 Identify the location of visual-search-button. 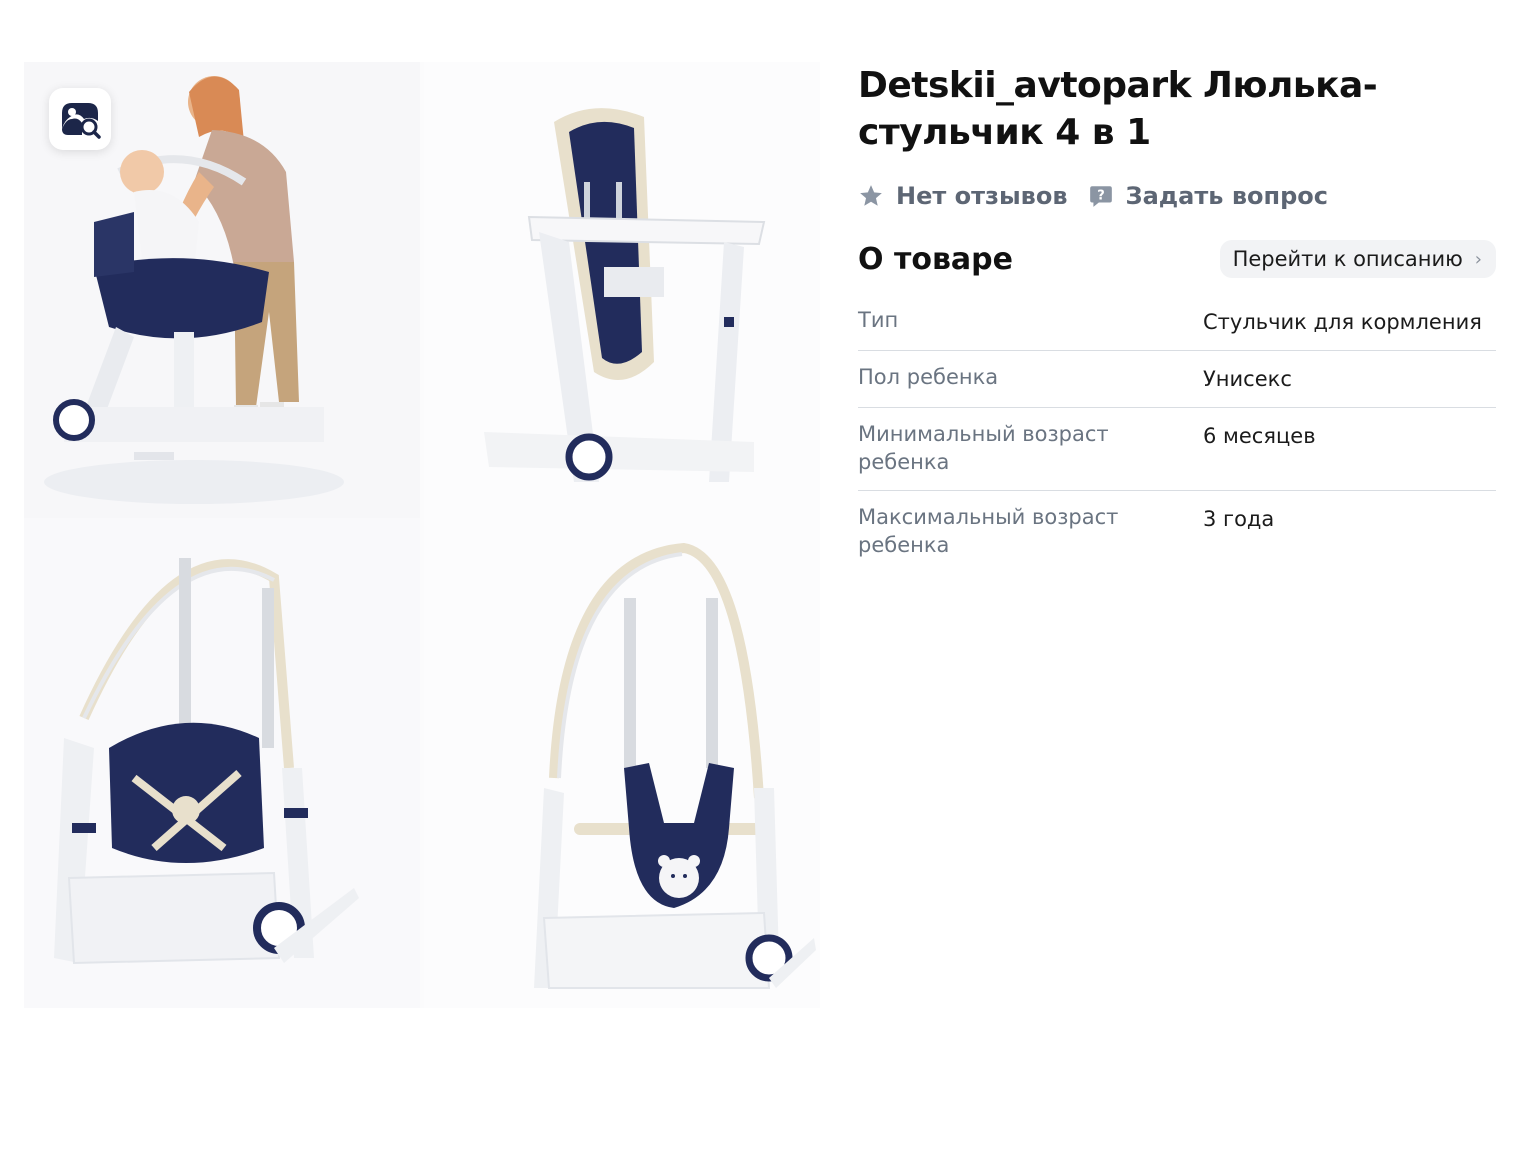
(80, 119).